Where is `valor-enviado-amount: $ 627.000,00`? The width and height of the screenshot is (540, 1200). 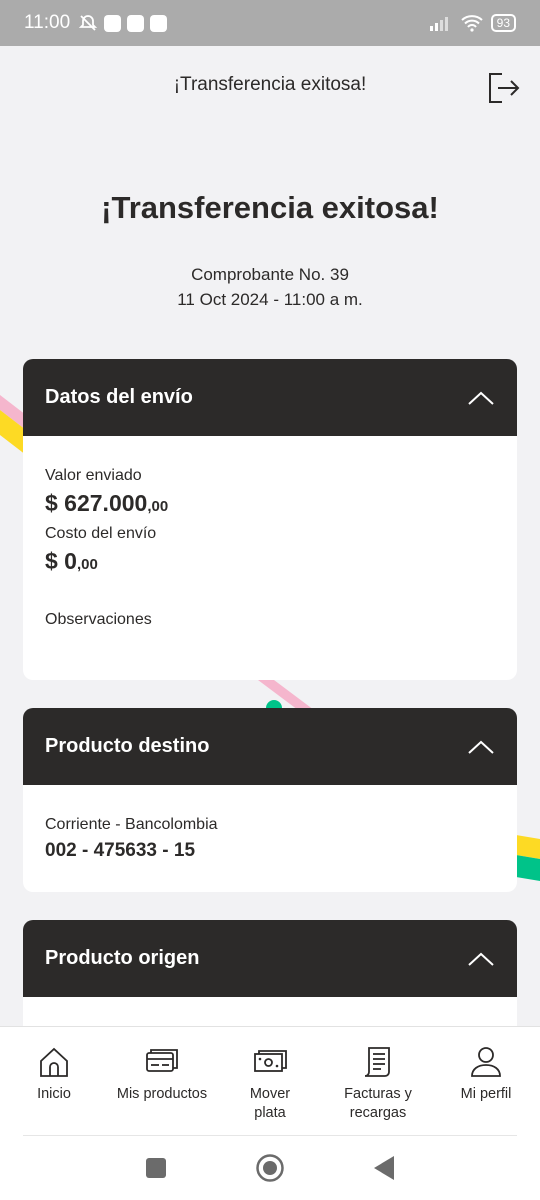
valor-enviado-amount: $ 627.000,00 is located at coordinates (107, 503).